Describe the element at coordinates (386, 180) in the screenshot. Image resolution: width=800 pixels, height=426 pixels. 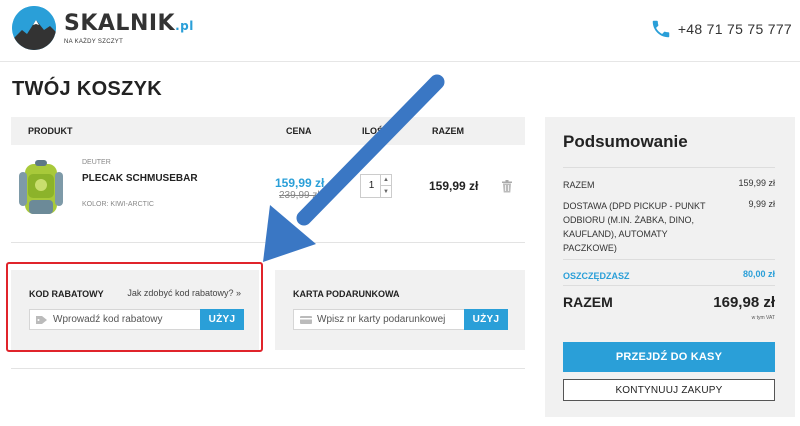
I see `quantity-increase-icon: ▲` at that location.